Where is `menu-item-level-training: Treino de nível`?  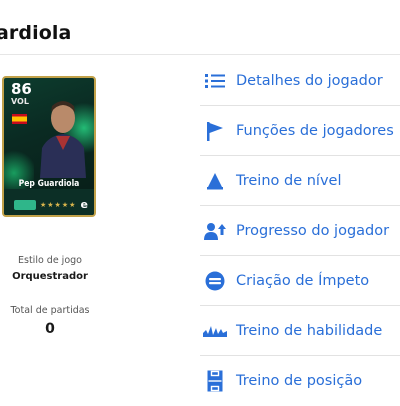
menu-item-level-training: Treino de nível is located at coordinates (300, 181).